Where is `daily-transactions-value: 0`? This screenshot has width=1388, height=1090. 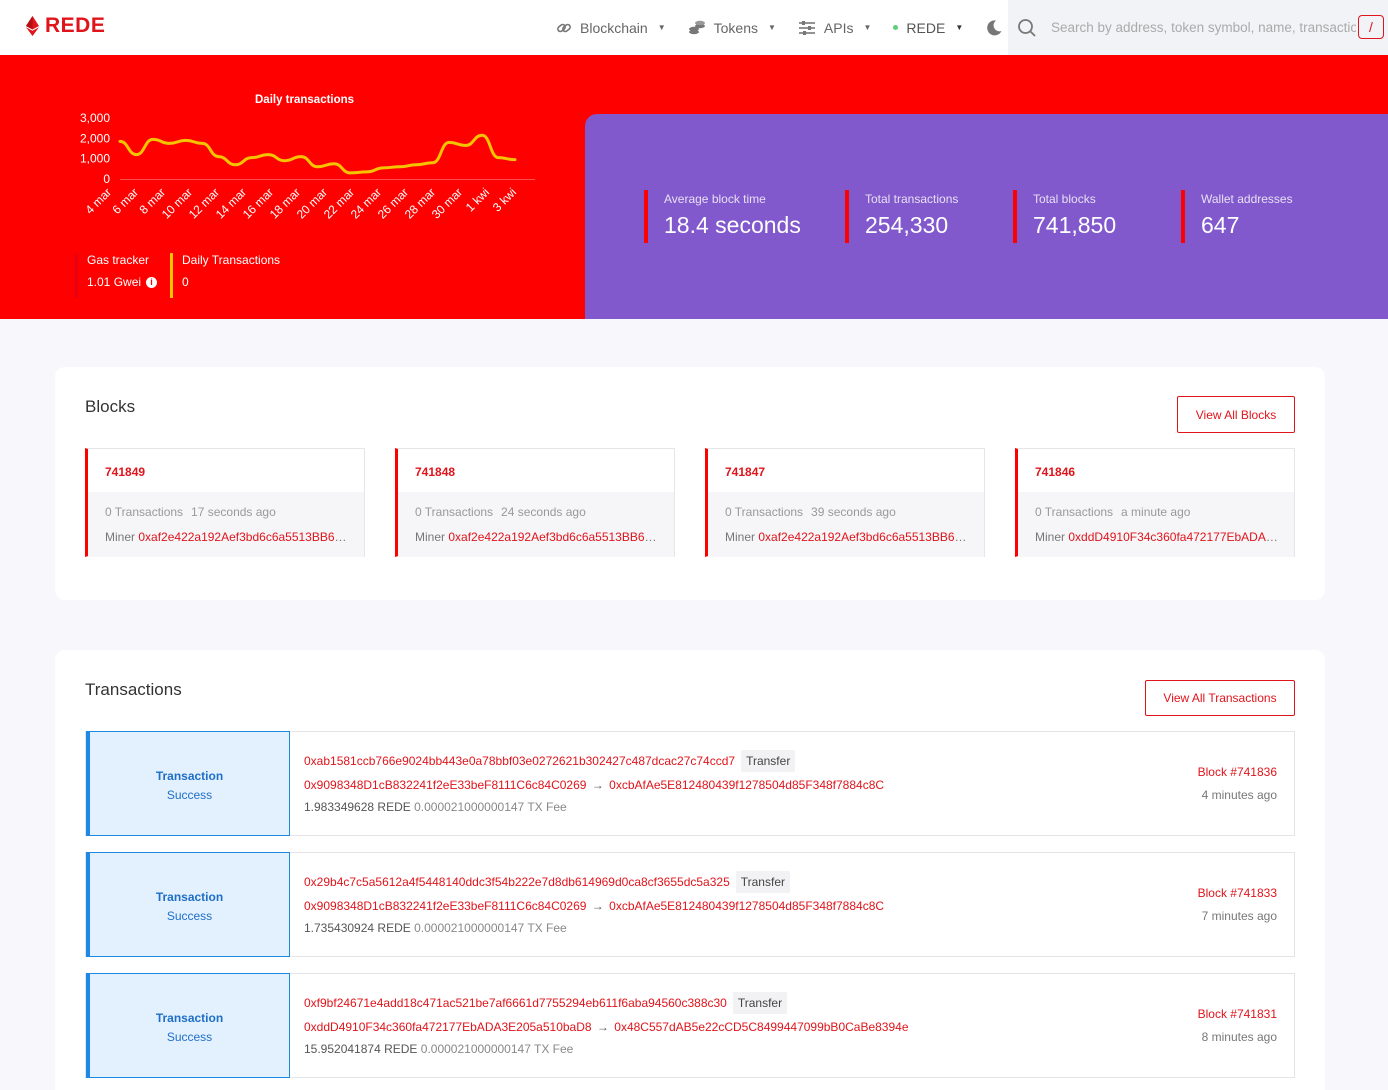
daily-transactions-value: 0 is located at coordinates (185, 282).